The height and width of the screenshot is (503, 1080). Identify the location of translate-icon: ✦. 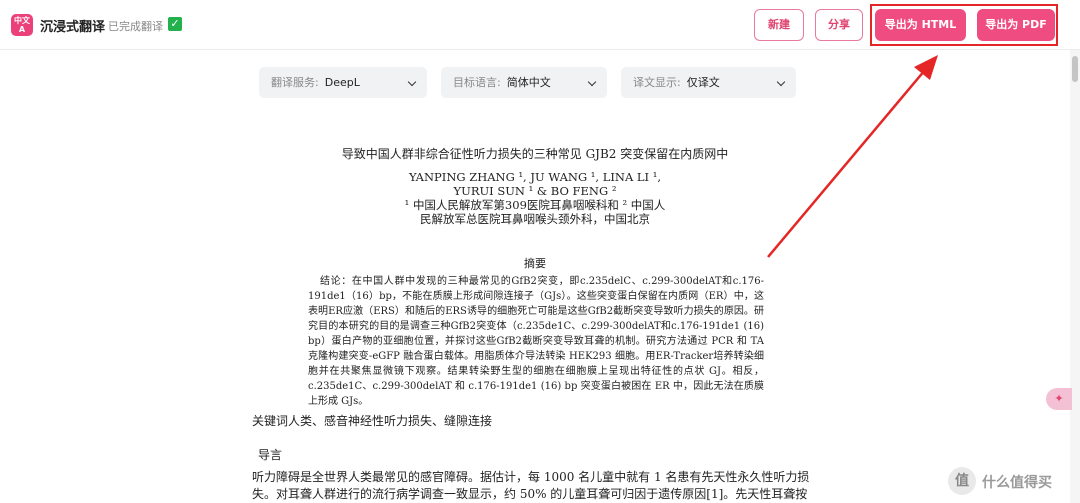
(1059, 399).